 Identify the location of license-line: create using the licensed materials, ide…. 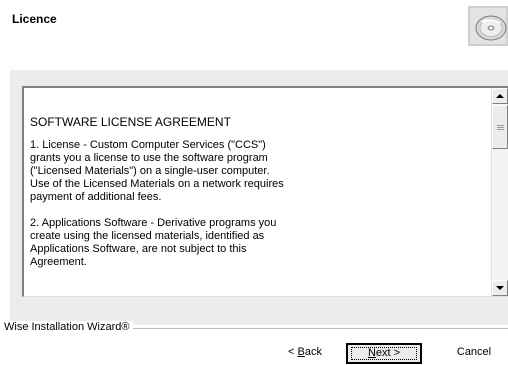
(147, 236).